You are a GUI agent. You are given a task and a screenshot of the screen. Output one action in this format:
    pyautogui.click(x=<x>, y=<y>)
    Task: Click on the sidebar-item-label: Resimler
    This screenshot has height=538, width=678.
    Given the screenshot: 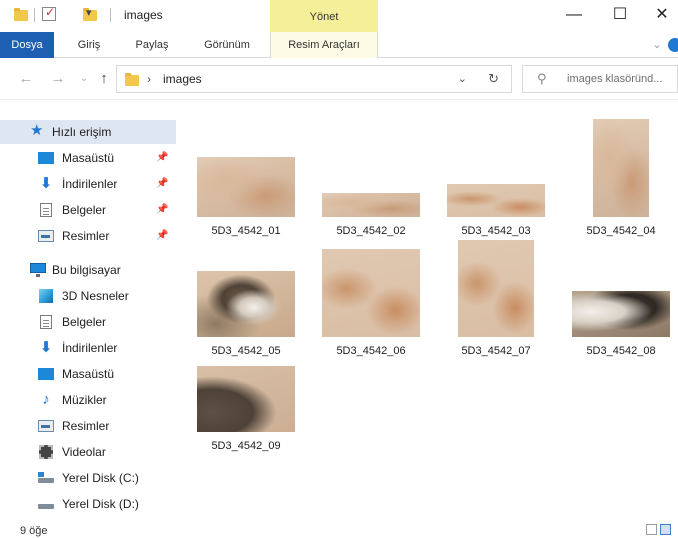 What is the action you would take?
    pyautogui.click(x=86, y=236)
    